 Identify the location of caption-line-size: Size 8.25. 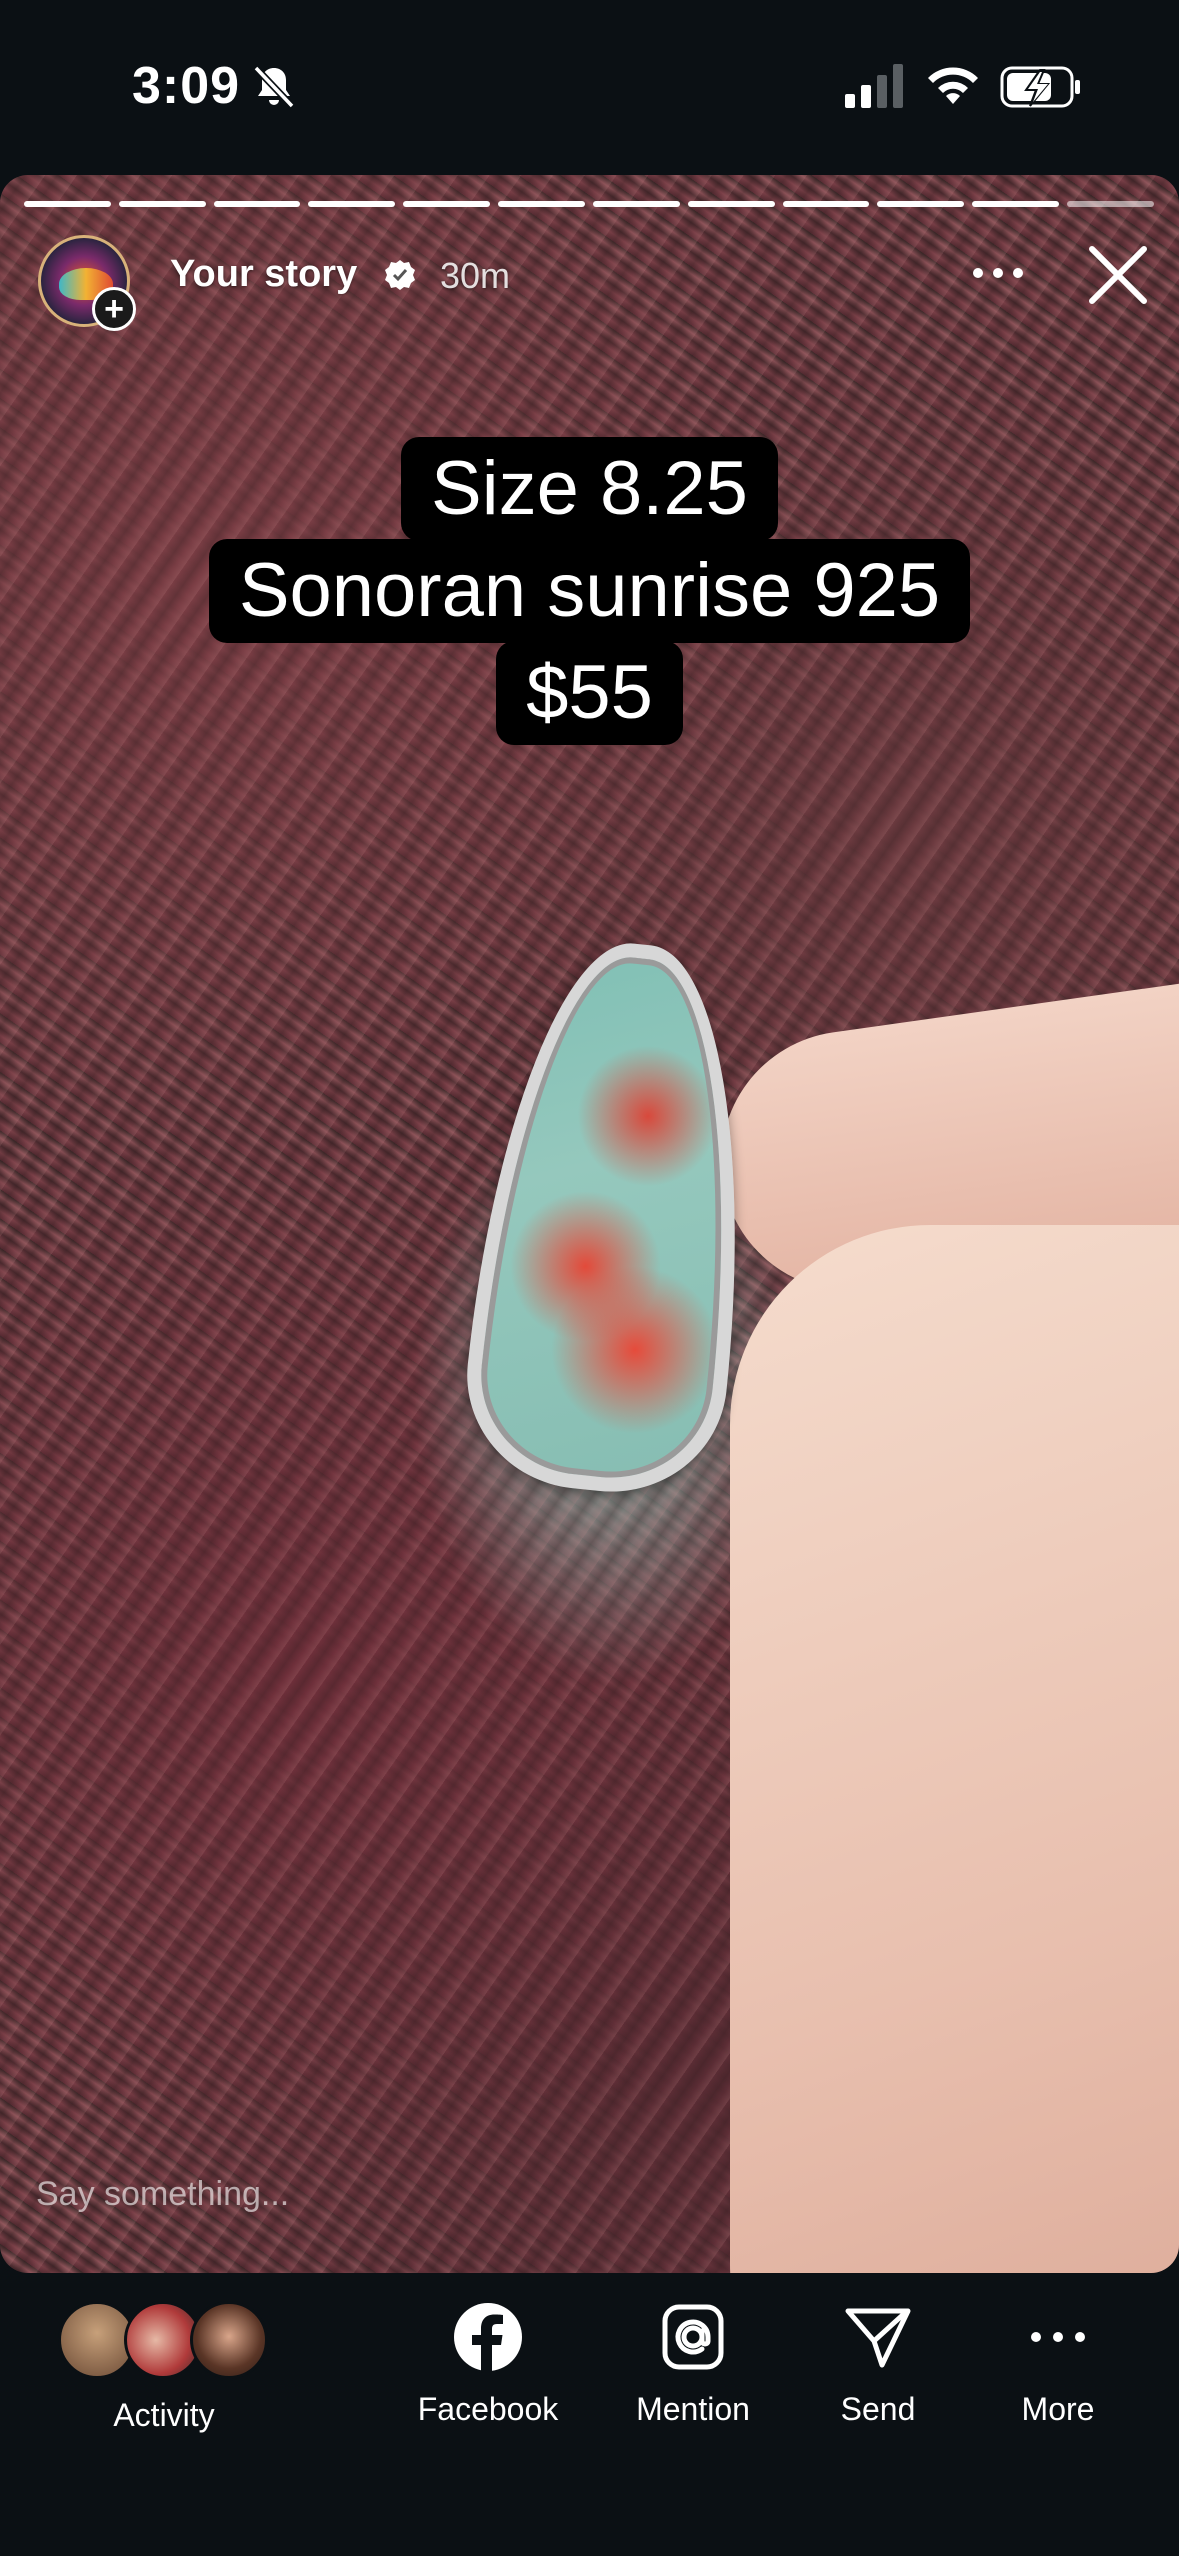
(589, 489).